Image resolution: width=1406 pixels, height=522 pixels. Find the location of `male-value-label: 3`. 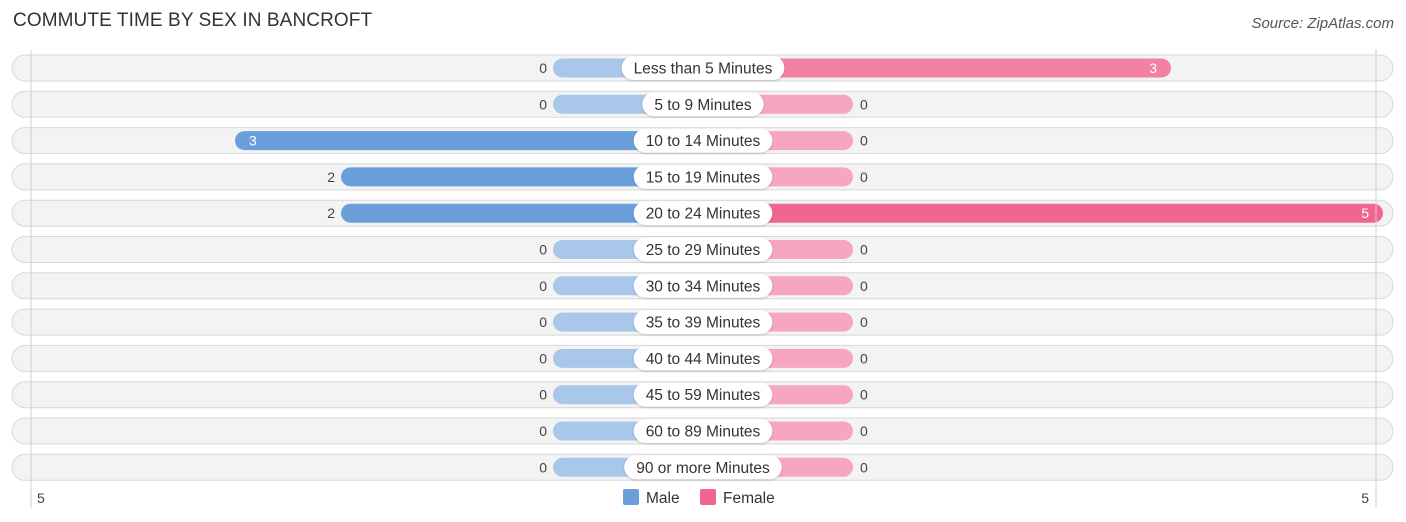

male-value-label: 3 is located at coordinates (253, 141).